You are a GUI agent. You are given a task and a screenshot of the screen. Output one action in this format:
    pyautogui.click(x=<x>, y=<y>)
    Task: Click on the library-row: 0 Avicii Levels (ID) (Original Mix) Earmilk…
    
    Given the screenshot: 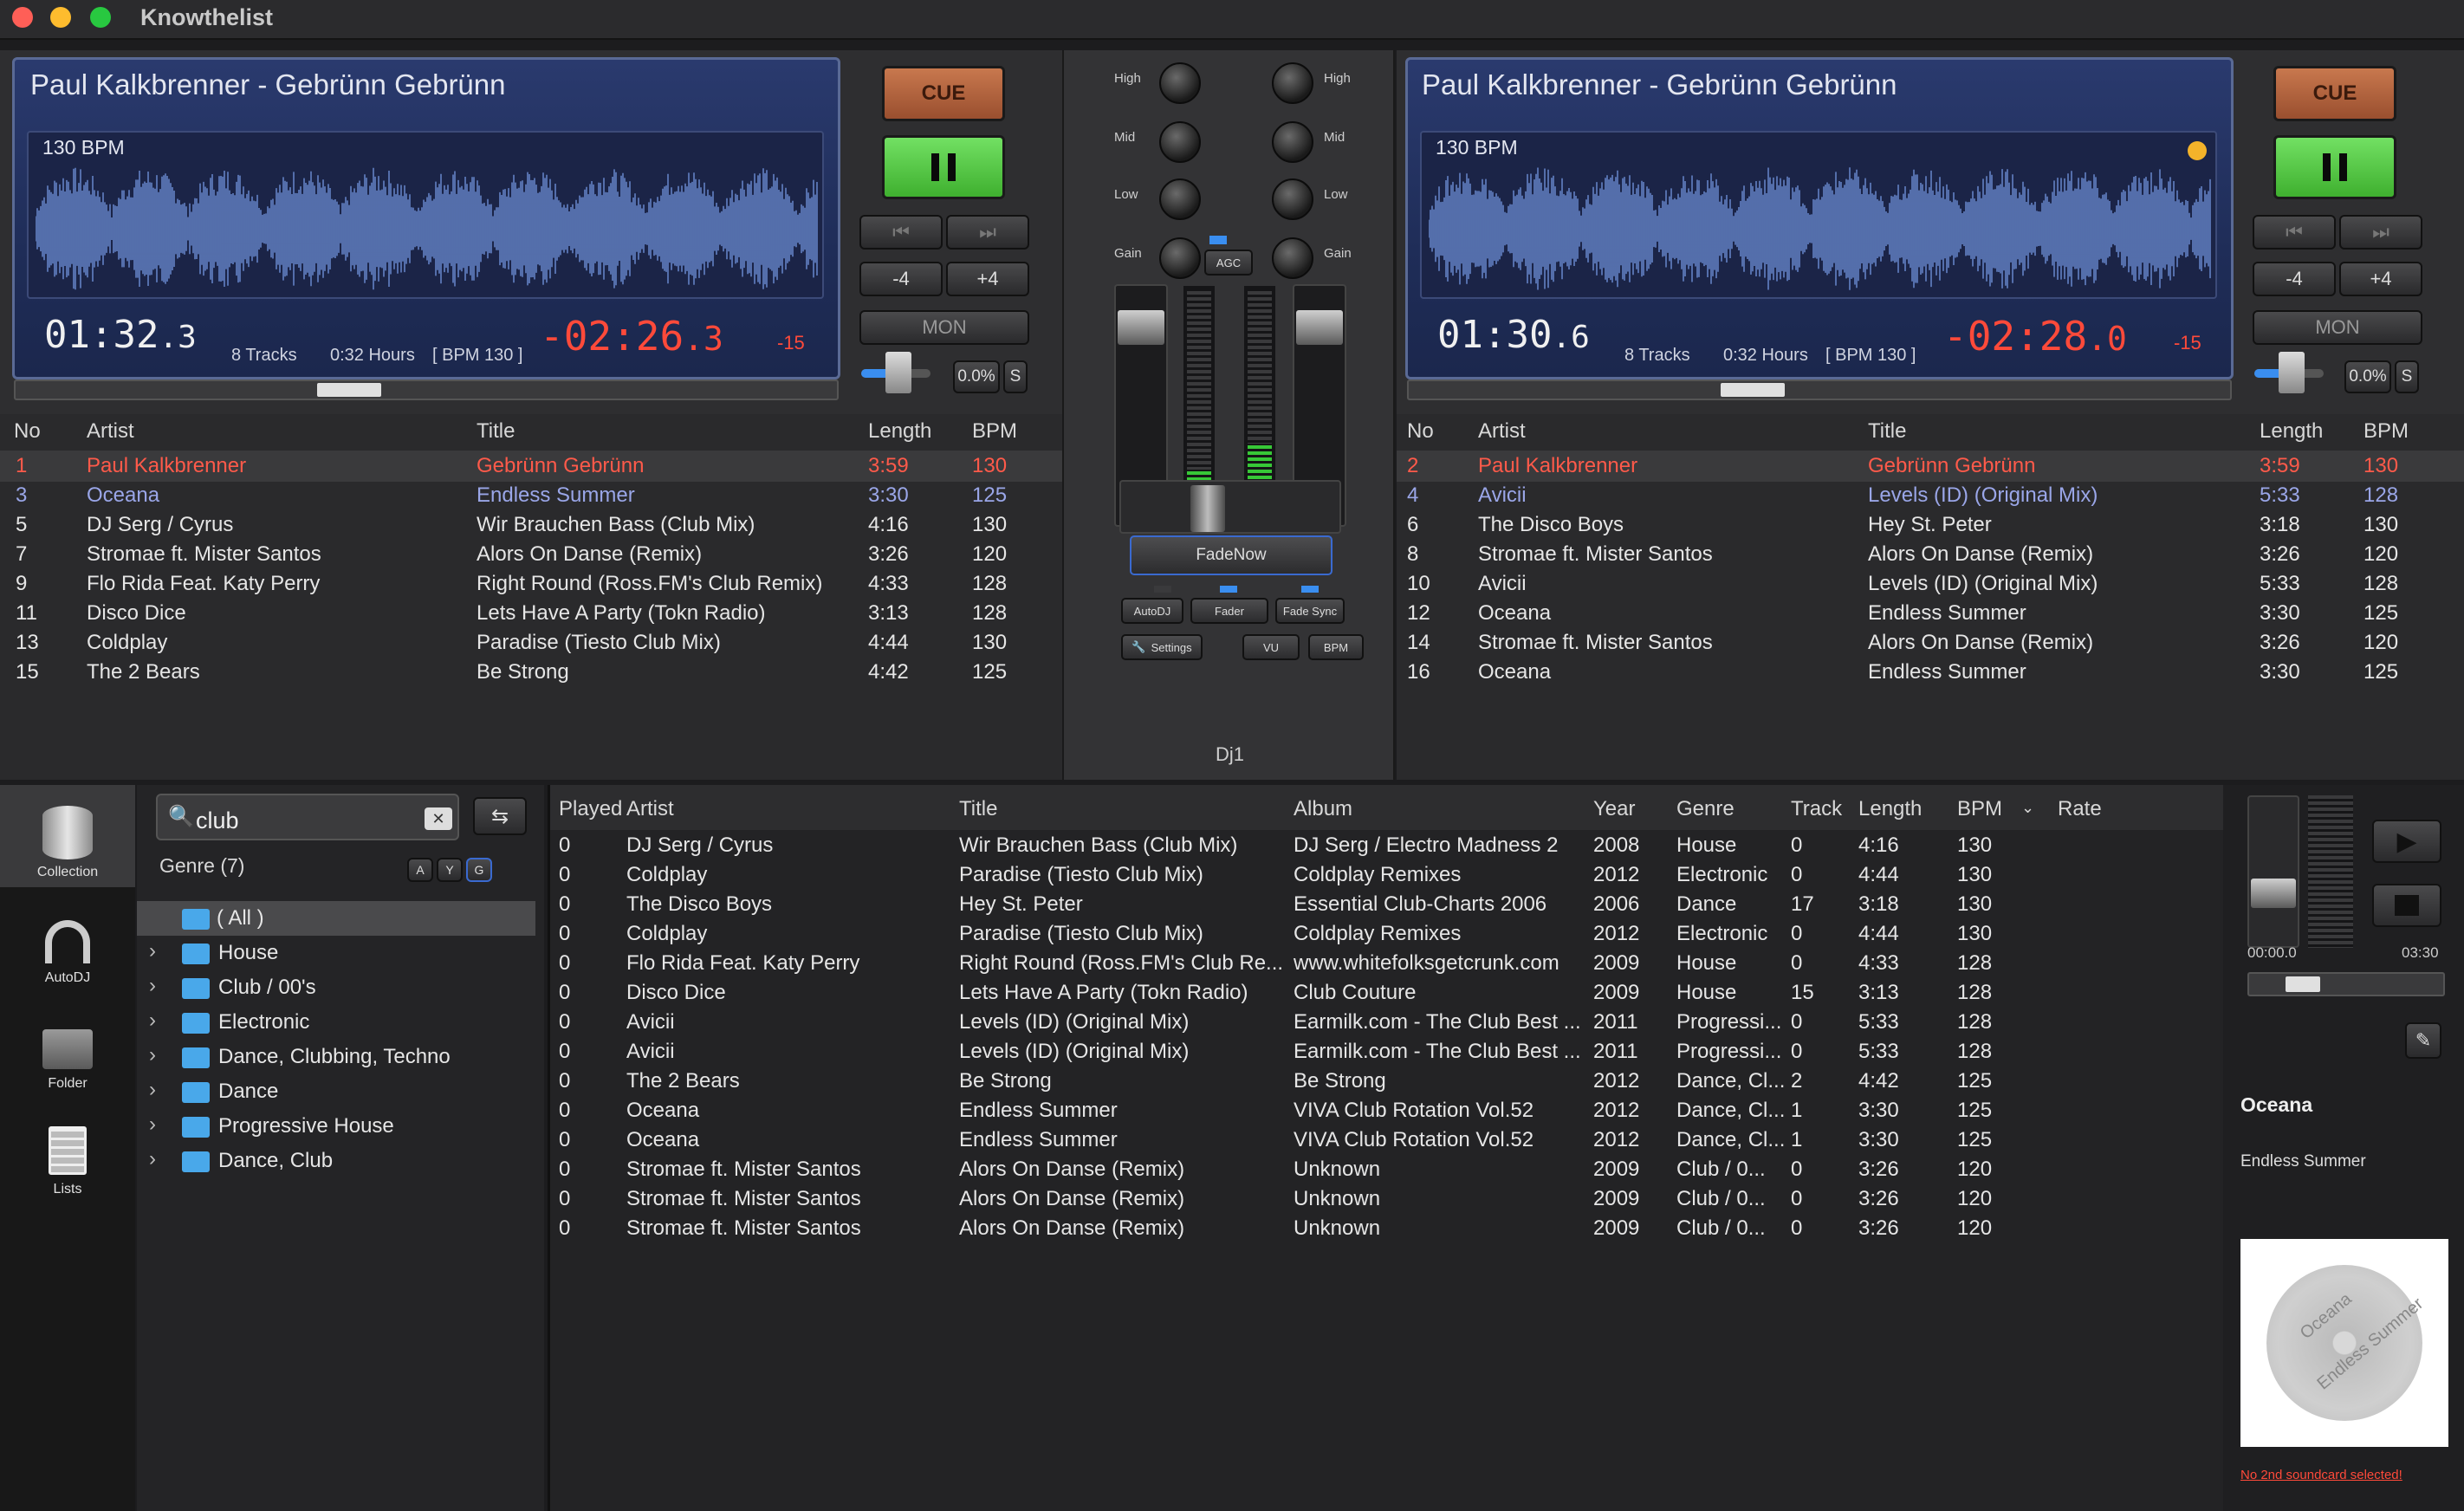 What is the action you would take?
    pyautogui.click(x=1386, y=1054)
    